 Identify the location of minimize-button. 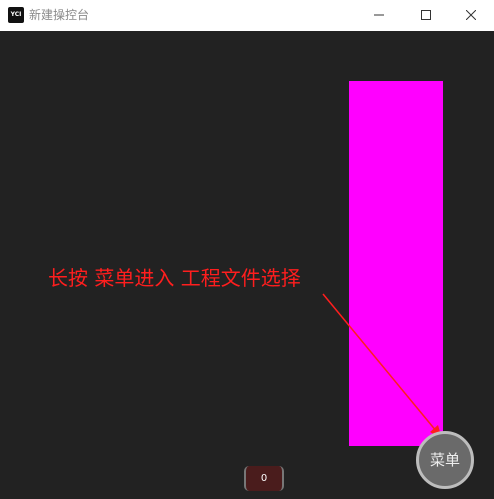
(379, 15).